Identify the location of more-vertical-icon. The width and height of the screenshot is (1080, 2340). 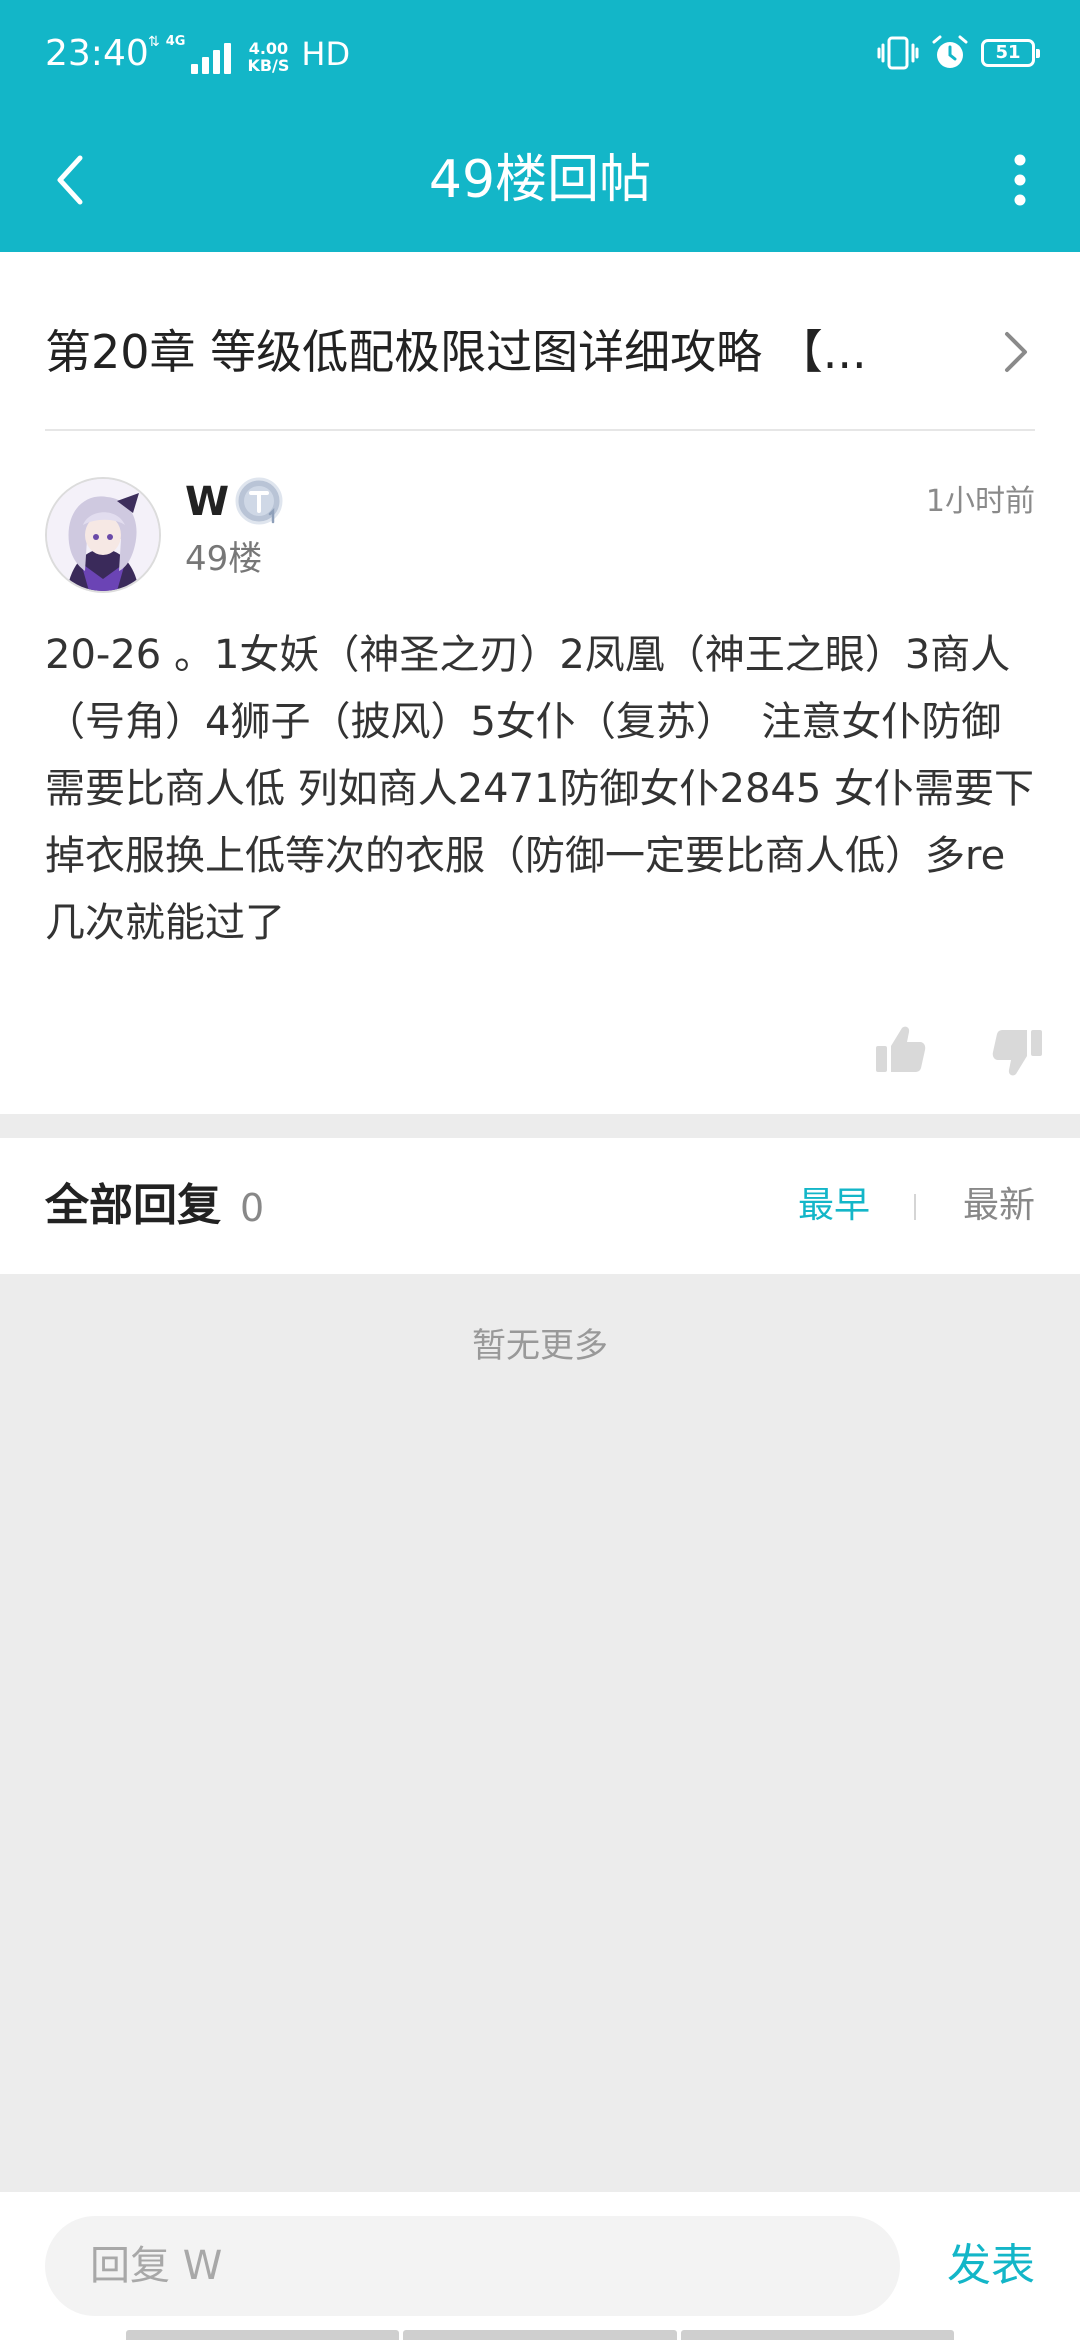
(1020, 180).